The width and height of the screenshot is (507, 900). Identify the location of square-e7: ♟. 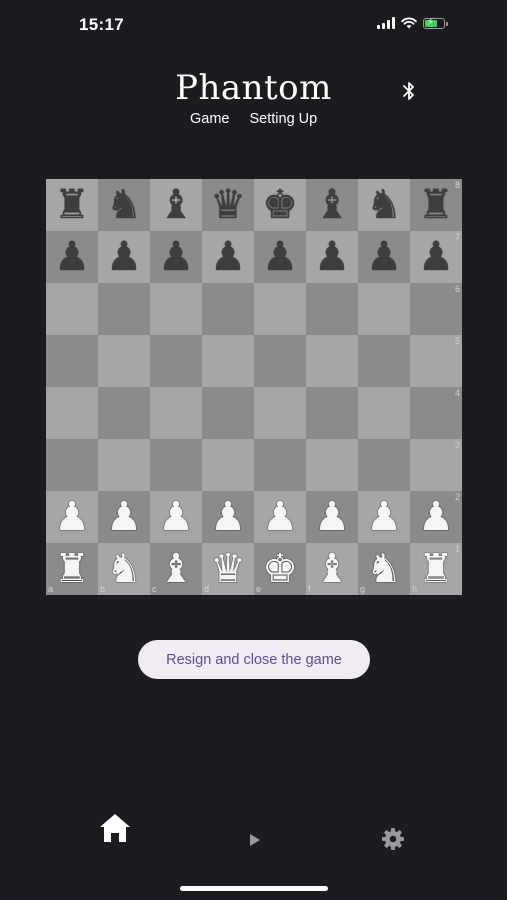
(280, 257).